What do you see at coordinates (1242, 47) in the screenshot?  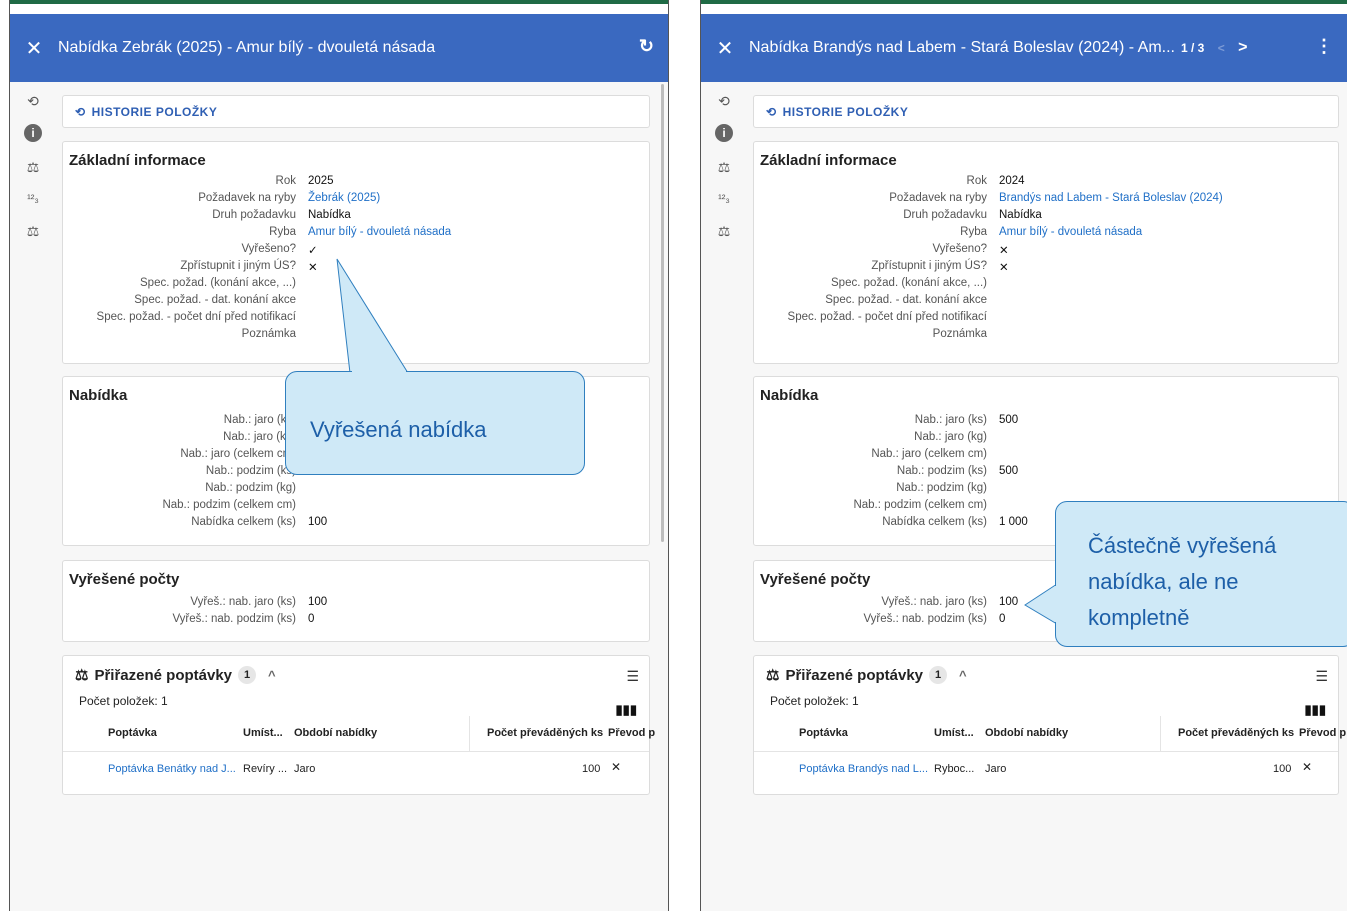 I see `chevron-right-icon: >` at bounding box center [1242, 47].